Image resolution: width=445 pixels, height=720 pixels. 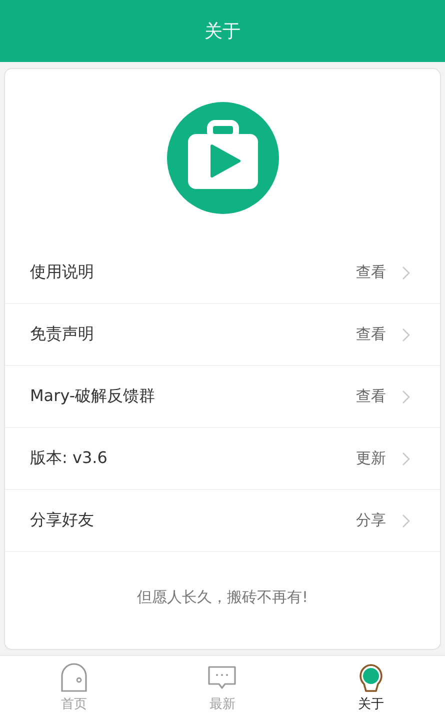 I want to click on menu-label: Mary-破解反馈群, so click(x=93, y=396).